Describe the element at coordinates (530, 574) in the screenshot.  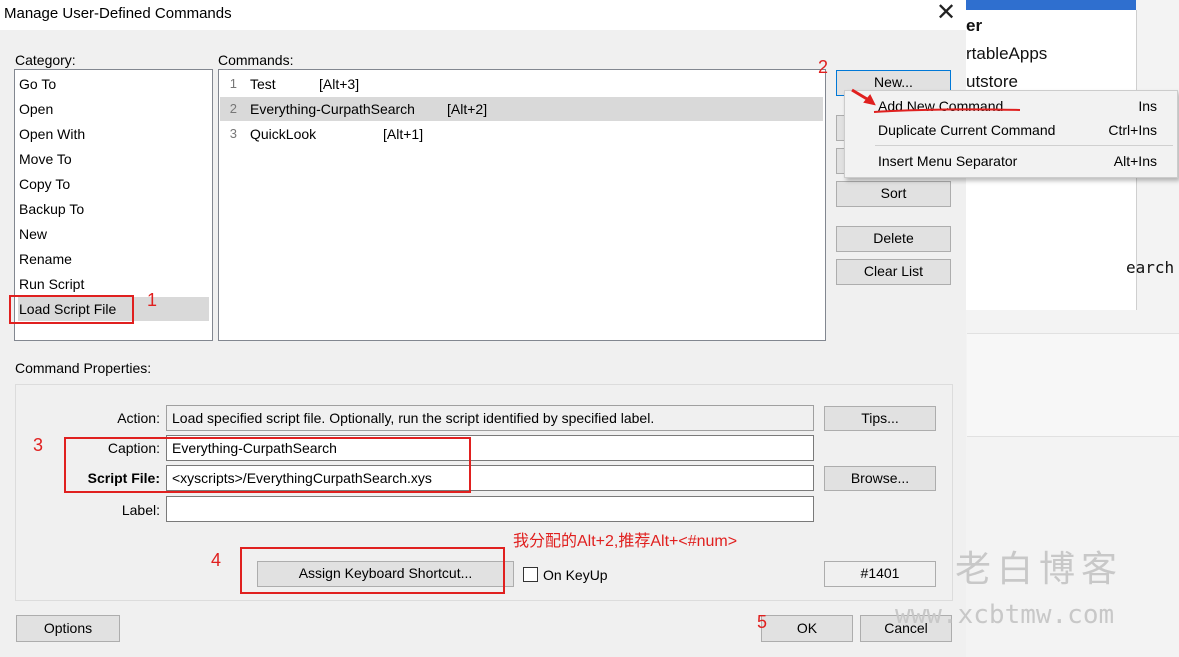
I see `on-keyup-checkbox` at that location.